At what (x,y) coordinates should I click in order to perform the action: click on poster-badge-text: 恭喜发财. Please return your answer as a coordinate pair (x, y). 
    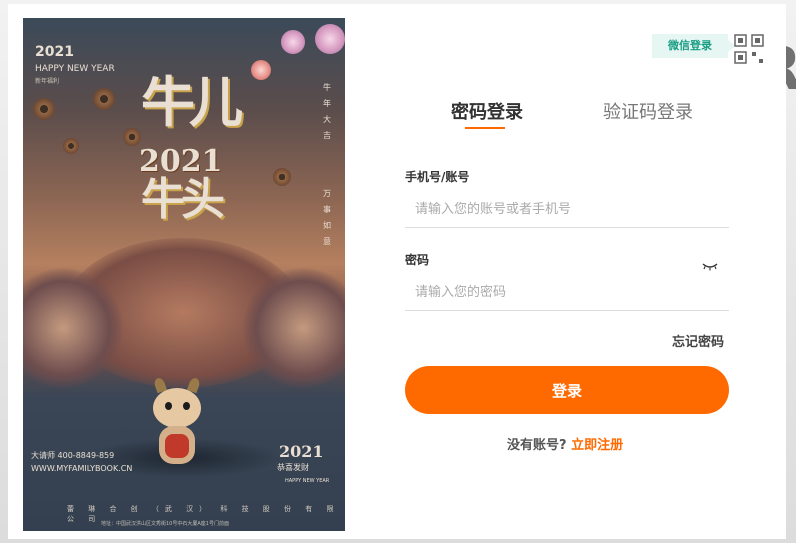
    Looking at the image, I should click on (293, 467).